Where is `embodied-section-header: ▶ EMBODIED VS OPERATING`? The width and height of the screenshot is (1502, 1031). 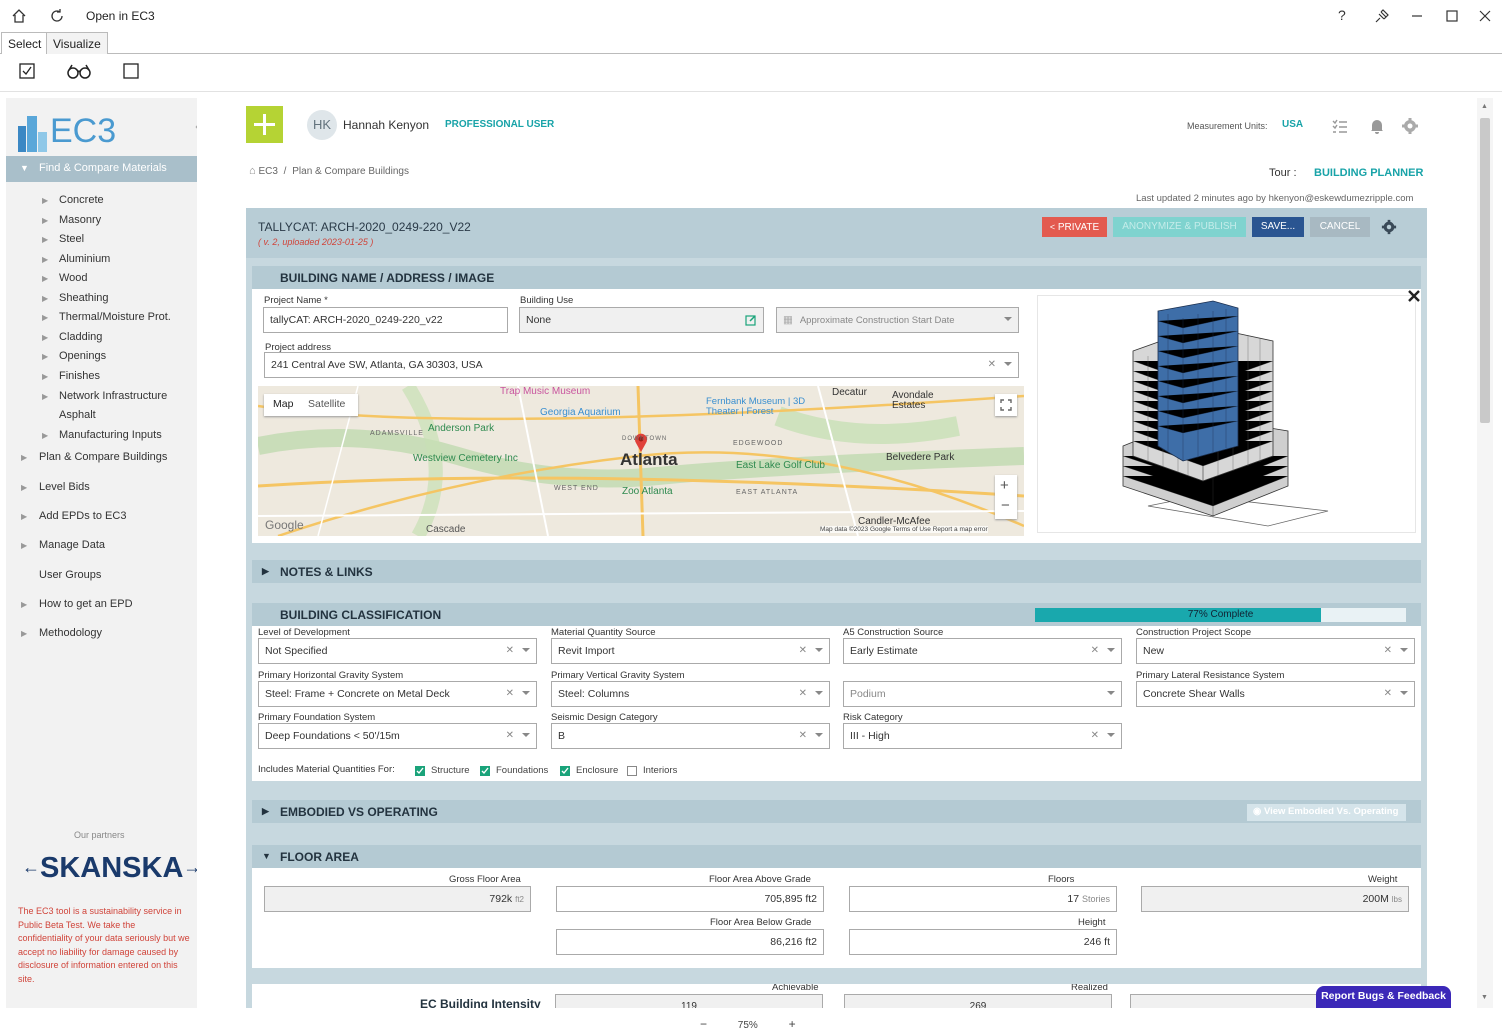
embodied-section-header: ▶ EMBODIED VS OPERATING is located at coordinates (836, 811).